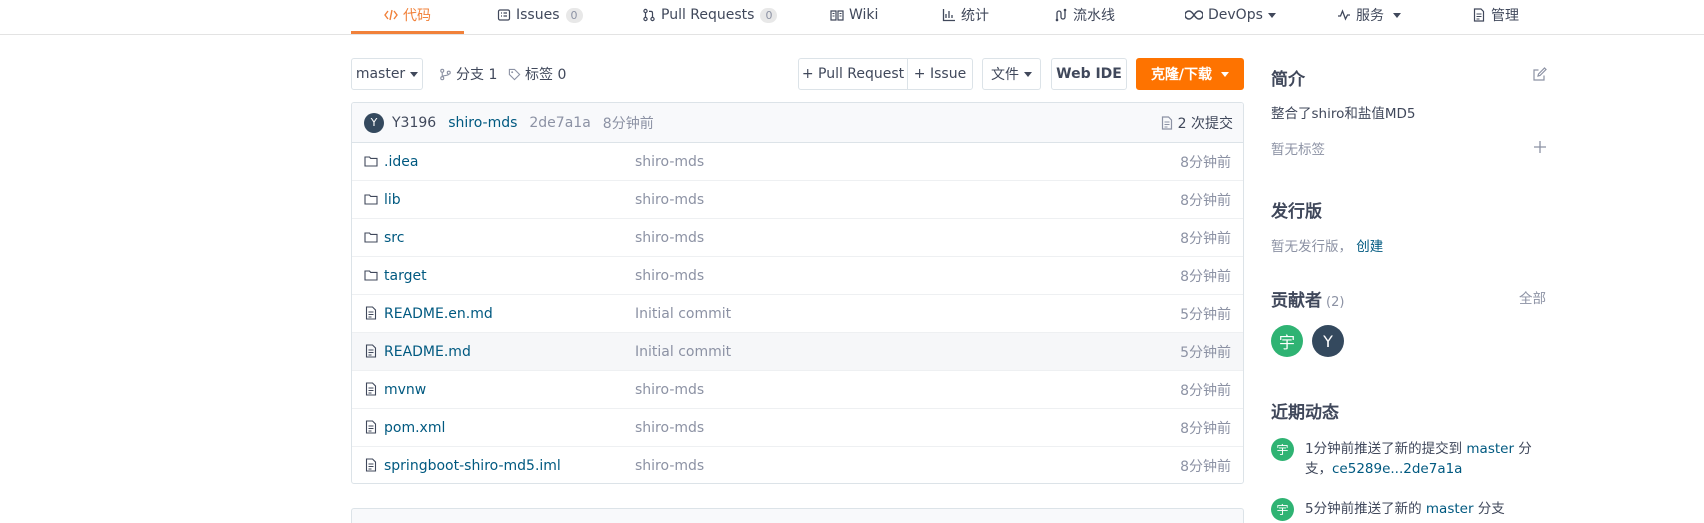 This screenshot has width=1704, height=523. Describe the element at coordinates (438, 314) in the screenshot. I see `file-name: README.en.md` at that location.